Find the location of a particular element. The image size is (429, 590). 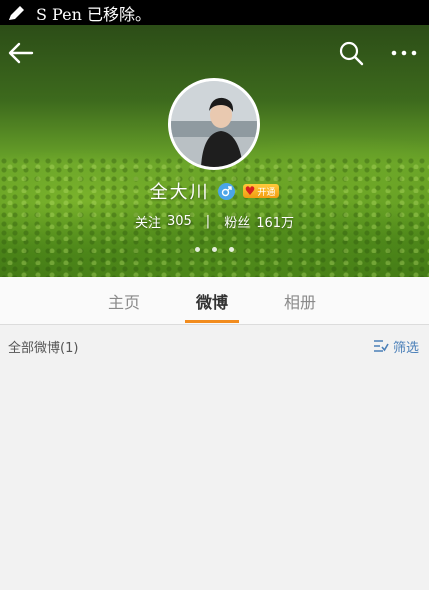

spen-notice: S Pen 已移除。 is located at coordinates (93, 14).